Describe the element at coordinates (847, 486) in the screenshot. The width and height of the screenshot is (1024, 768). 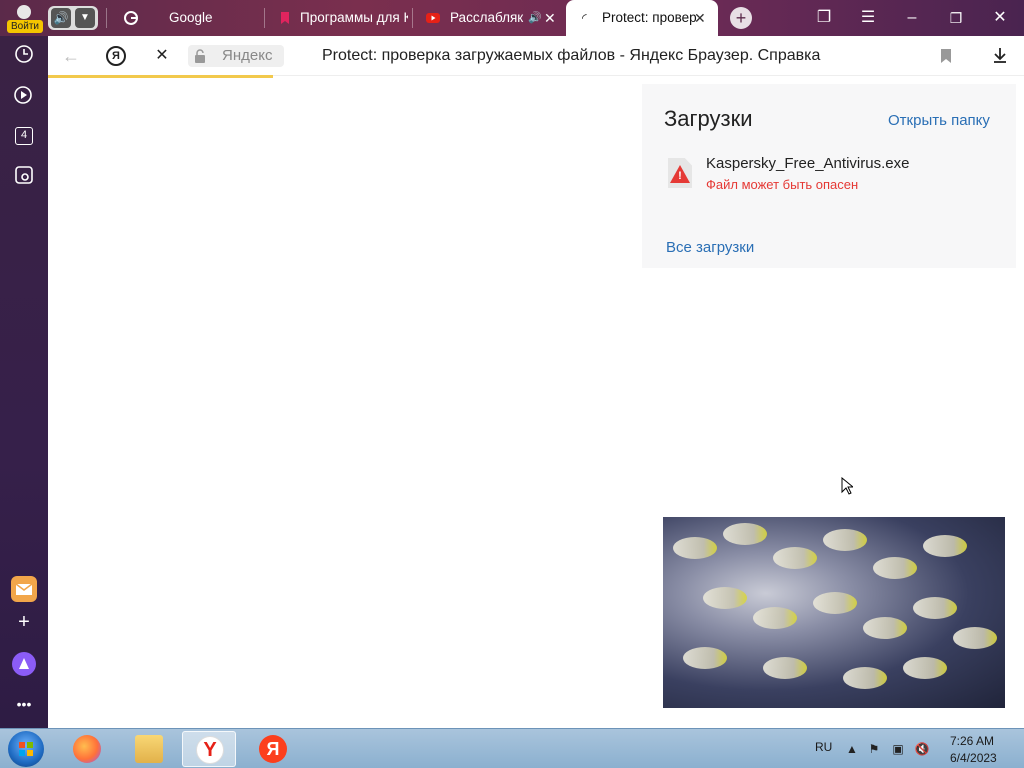
I see `mouse-cursor-icon` at that location.